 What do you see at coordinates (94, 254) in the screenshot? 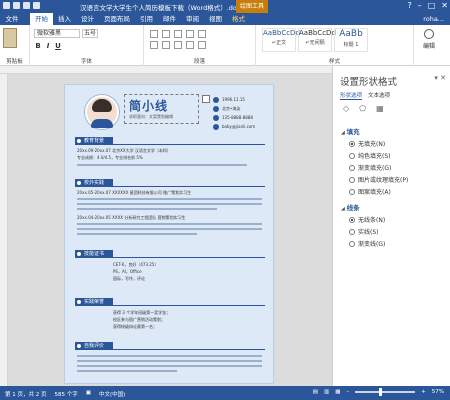
I see `section-skills-title: 技能证书` at bounding box center [94, 254].